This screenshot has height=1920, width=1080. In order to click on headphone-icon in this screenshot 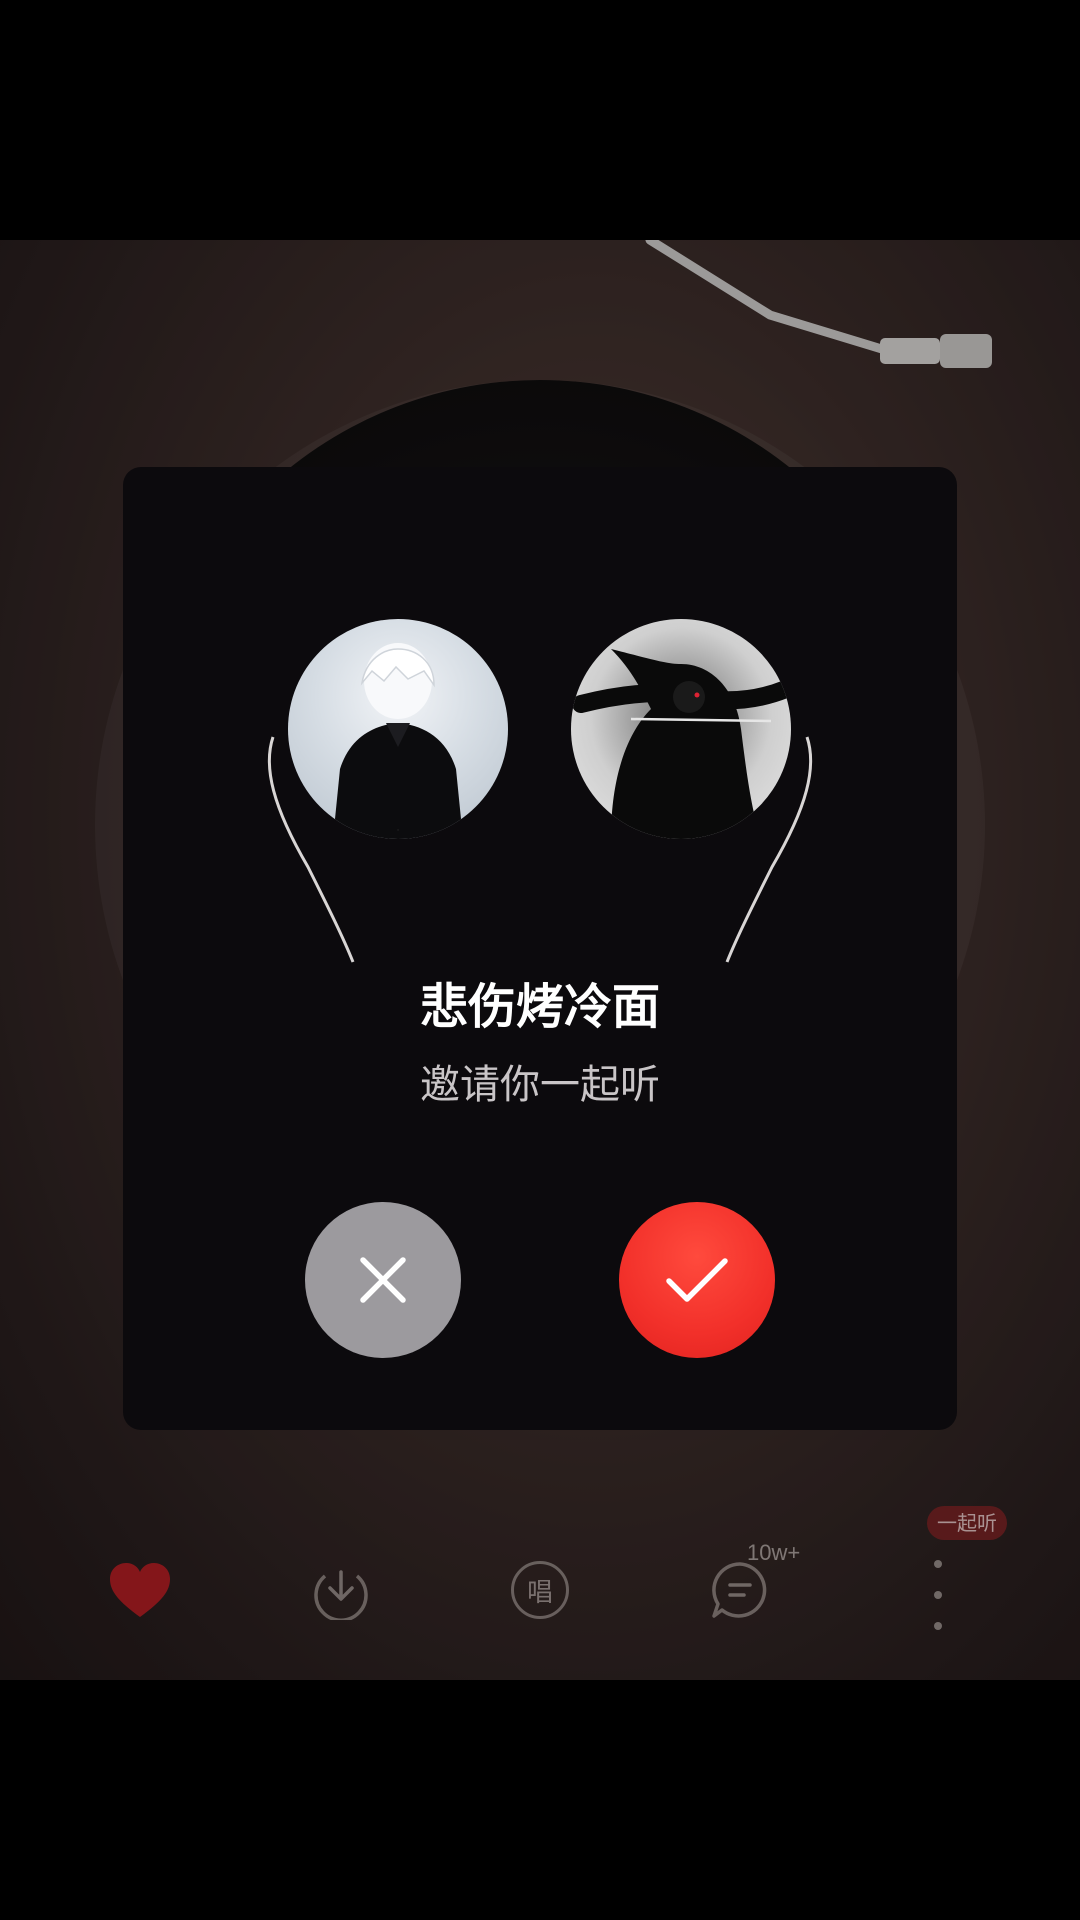, I will do `click(540, 849)`.